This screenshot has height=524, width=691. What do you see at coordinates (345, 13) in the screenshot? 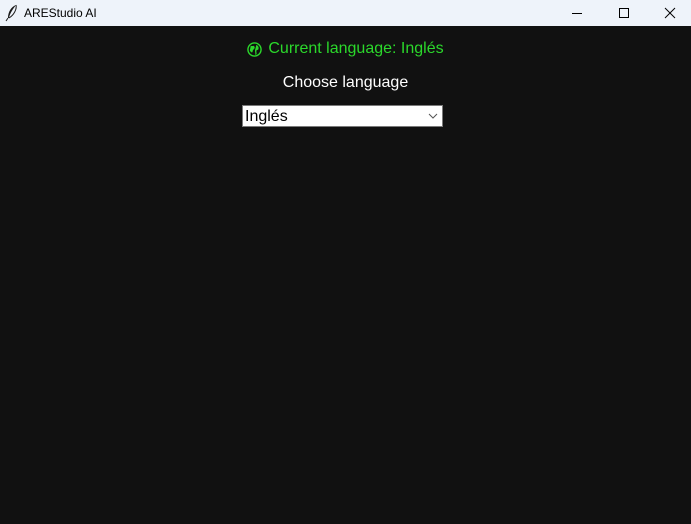
I see `title-bar: AREStudio AI` at bounding box center [345, 13].